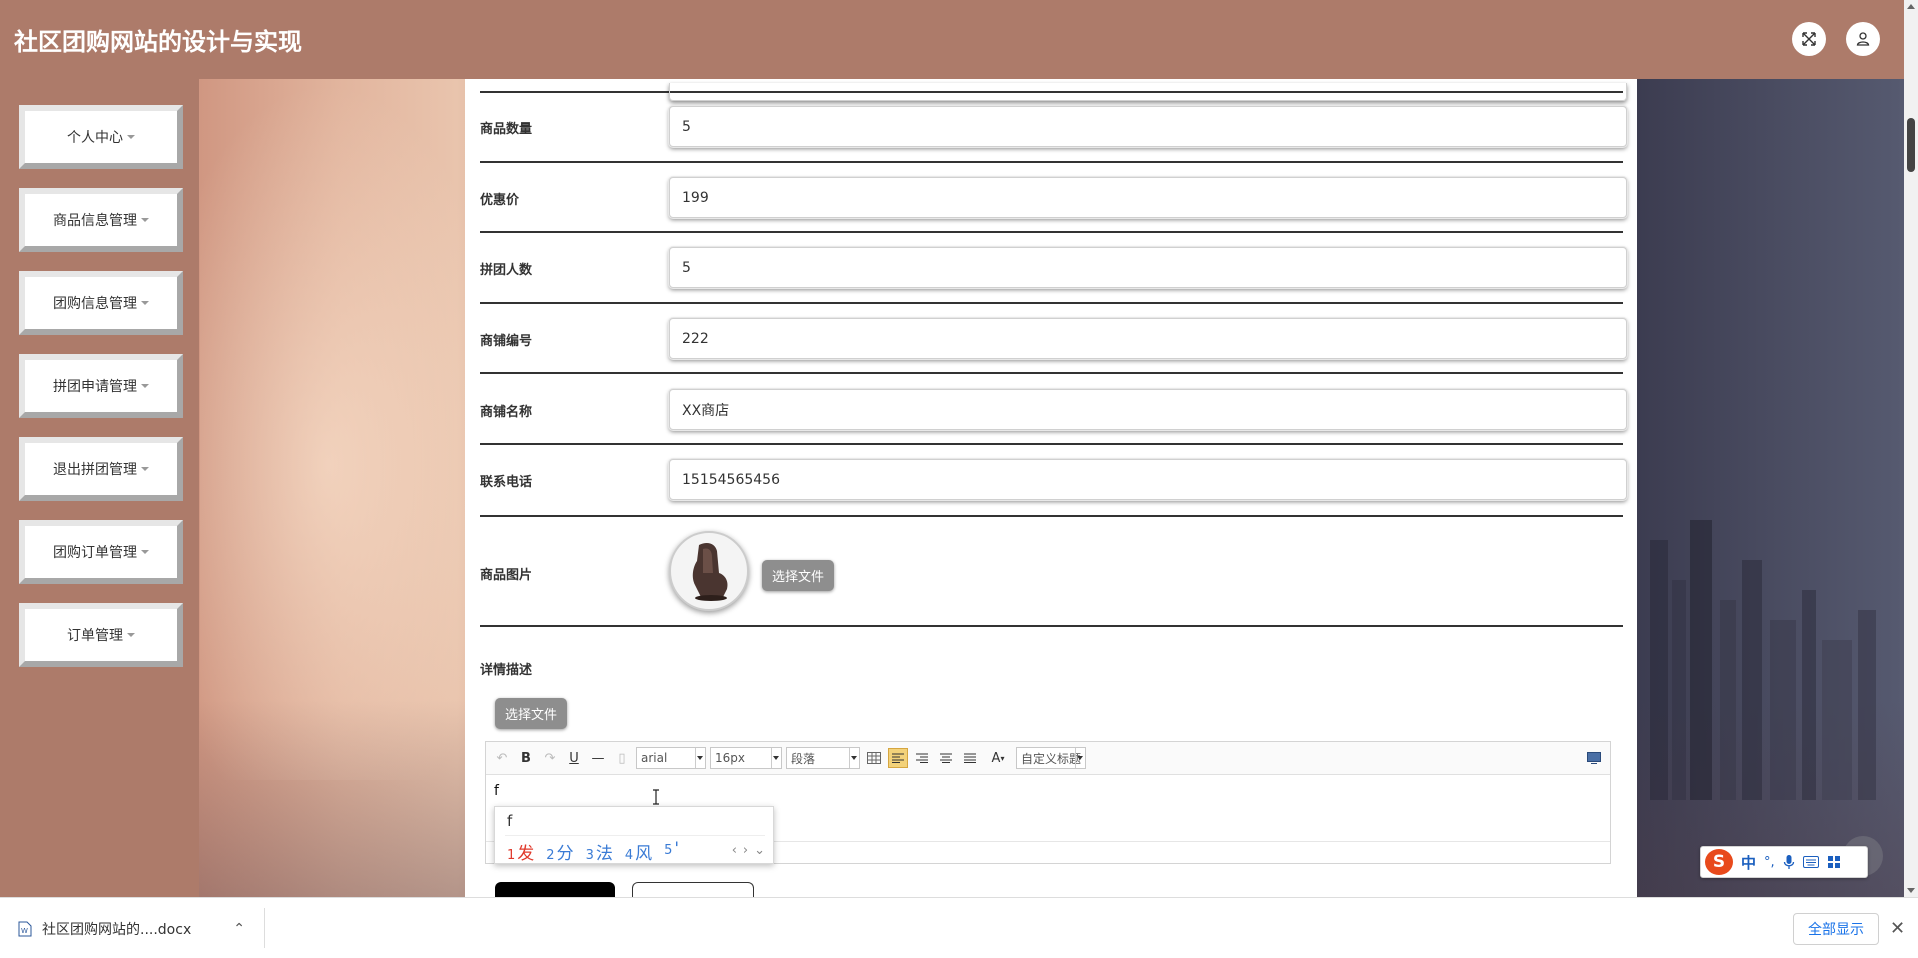  I want to click on ime-candidate: 1发, so click(520, 851).